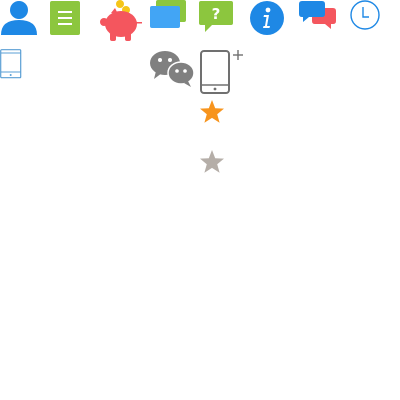 Image resolution: width=400 pixels, height=400 pixels. I want to click on piggy-bank-icon, so click(121, 21).